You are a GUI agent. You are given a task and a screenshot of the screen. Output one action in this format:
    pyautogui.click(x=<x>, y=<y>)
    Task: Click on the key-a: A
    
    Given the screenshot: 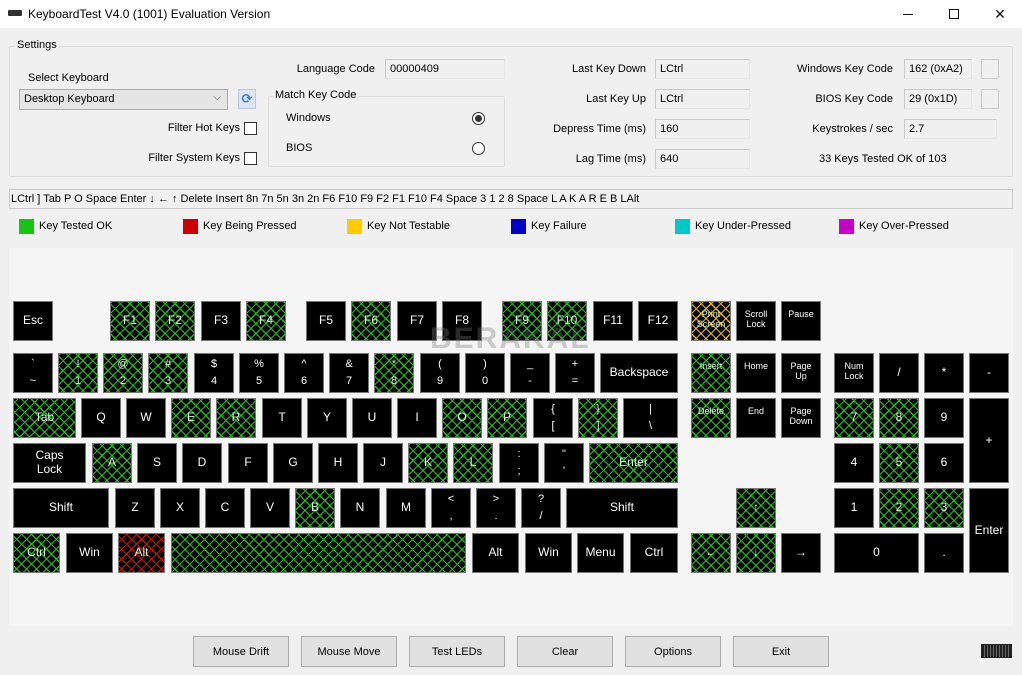 What is the action you would take?
    pyautogui.click(x=112, y=463)
    